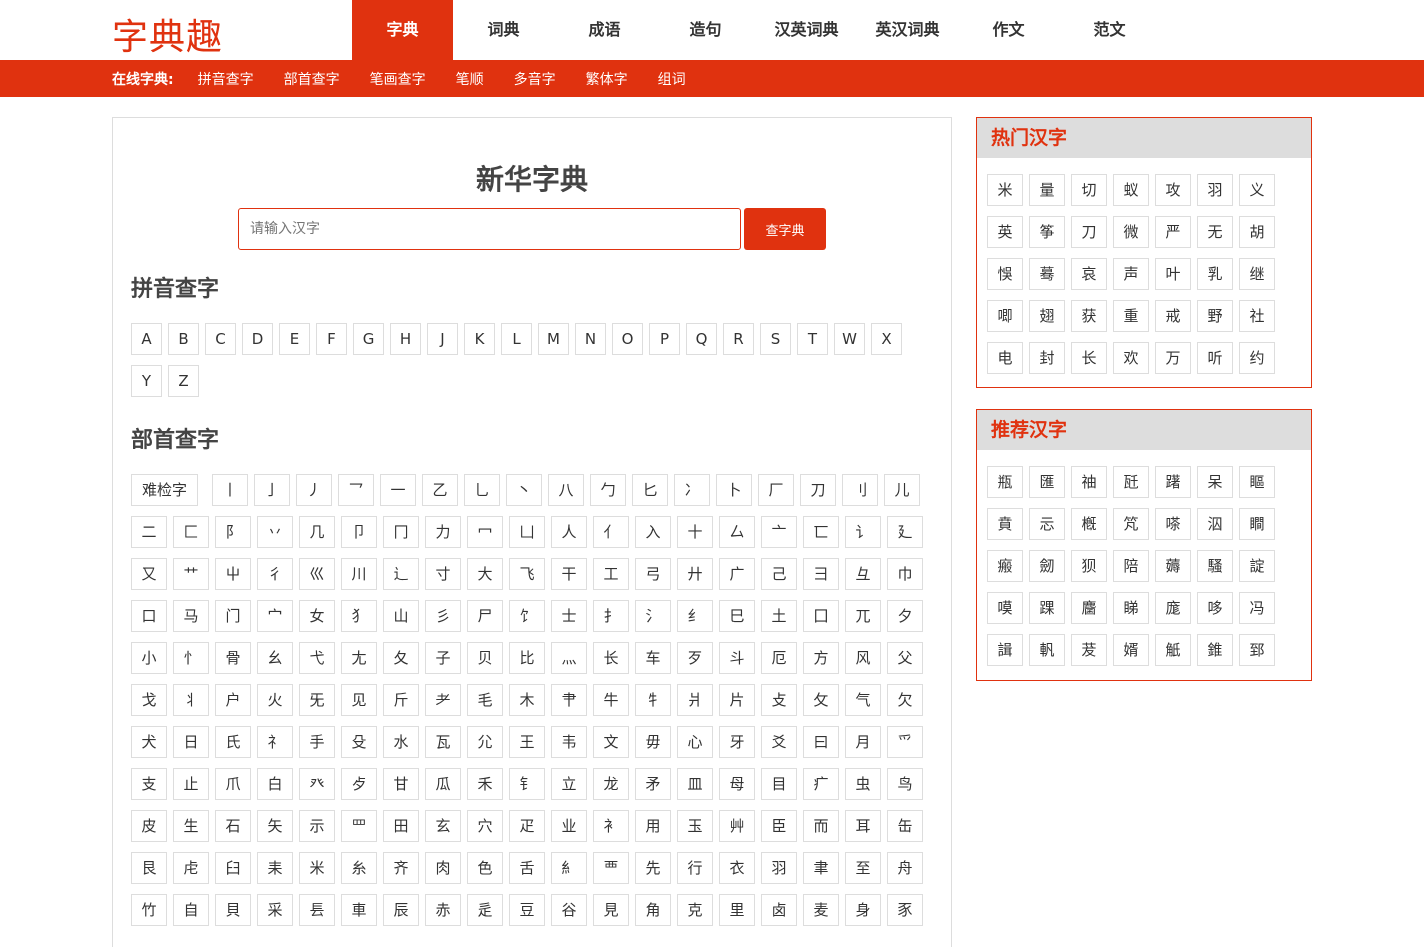 This screenshot has width=1424, height=947. Describe the element at coordinates (785, 229) in the screenshot. I see `search-button: 查字典` at that location.